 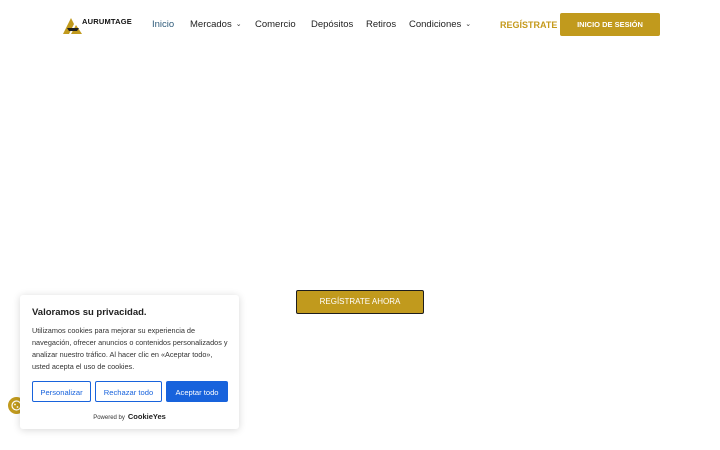 What do you see at coordinates (528, 25) in the screenshot?
I see `register-link: REGÍSTRATE` at bounding box center [528, 25].